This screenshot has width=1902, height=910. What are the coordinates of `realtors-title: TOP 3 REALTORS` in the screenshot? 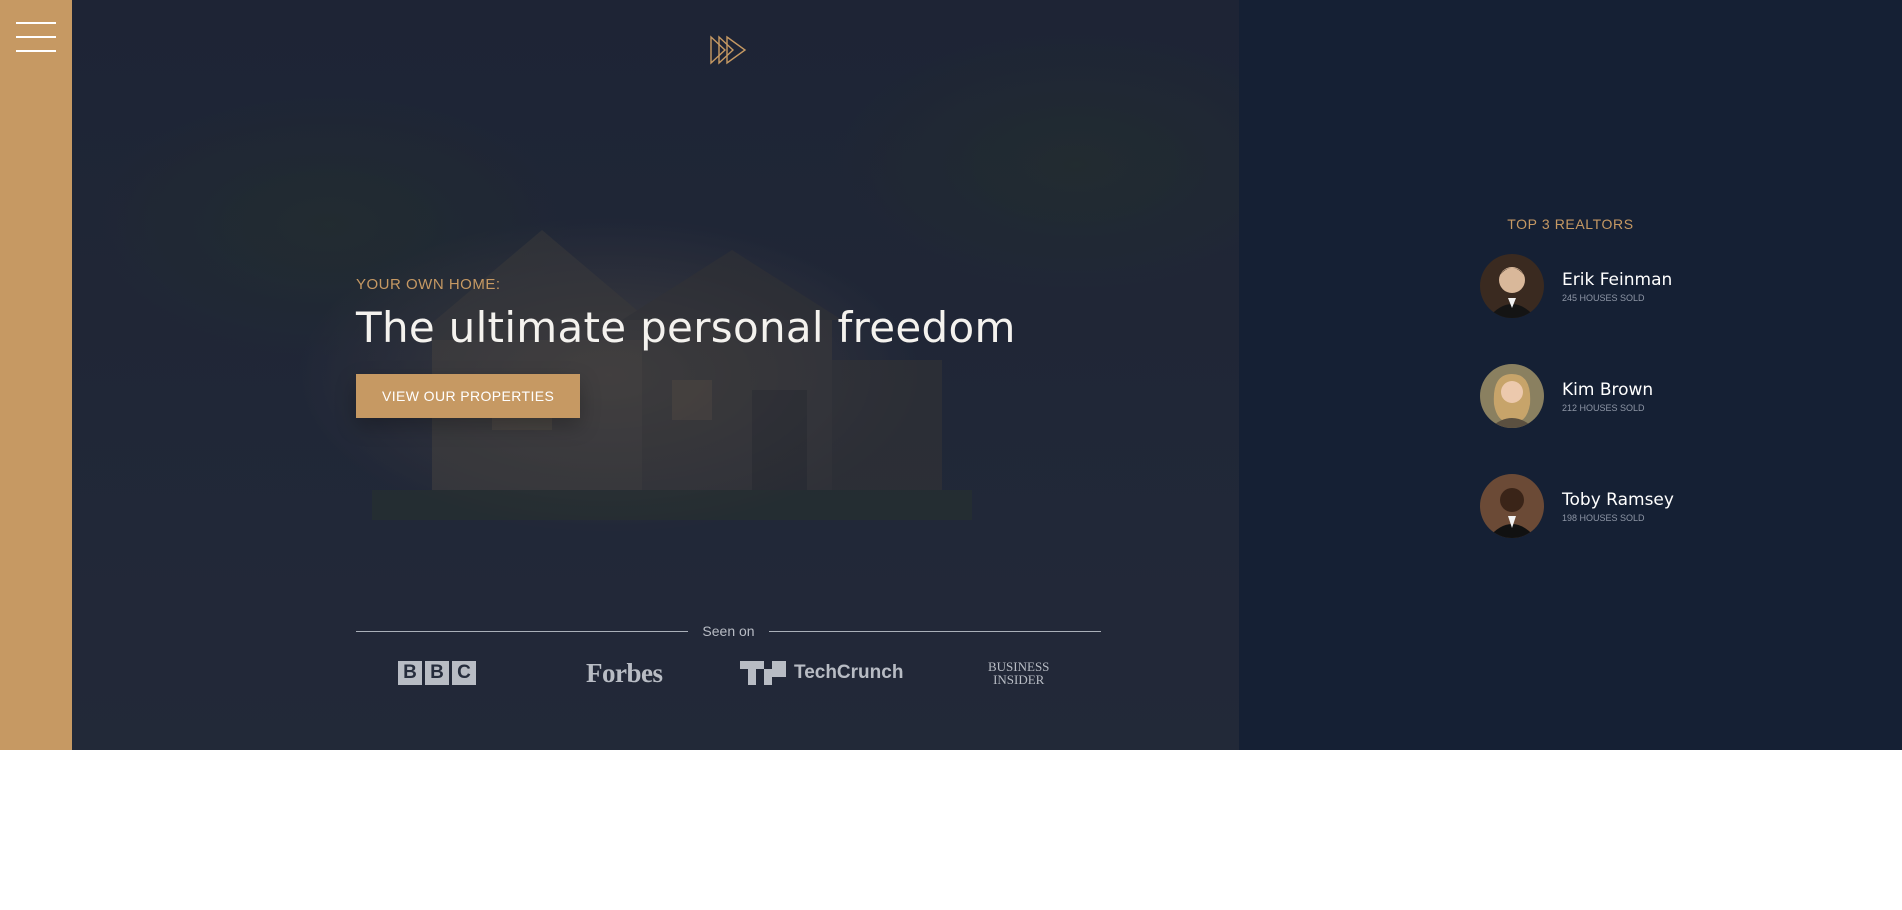 It's located at (1570, 224).